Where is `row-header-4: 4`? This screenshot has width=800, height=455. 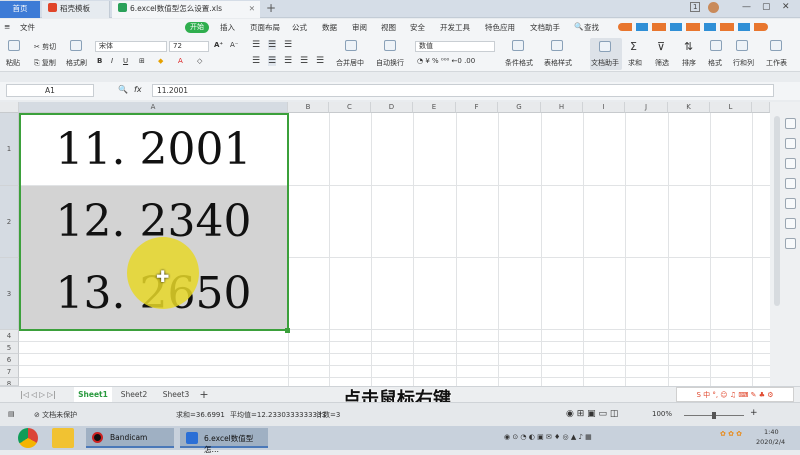
row-header-4: 4 is located at coordinates (9, 336).